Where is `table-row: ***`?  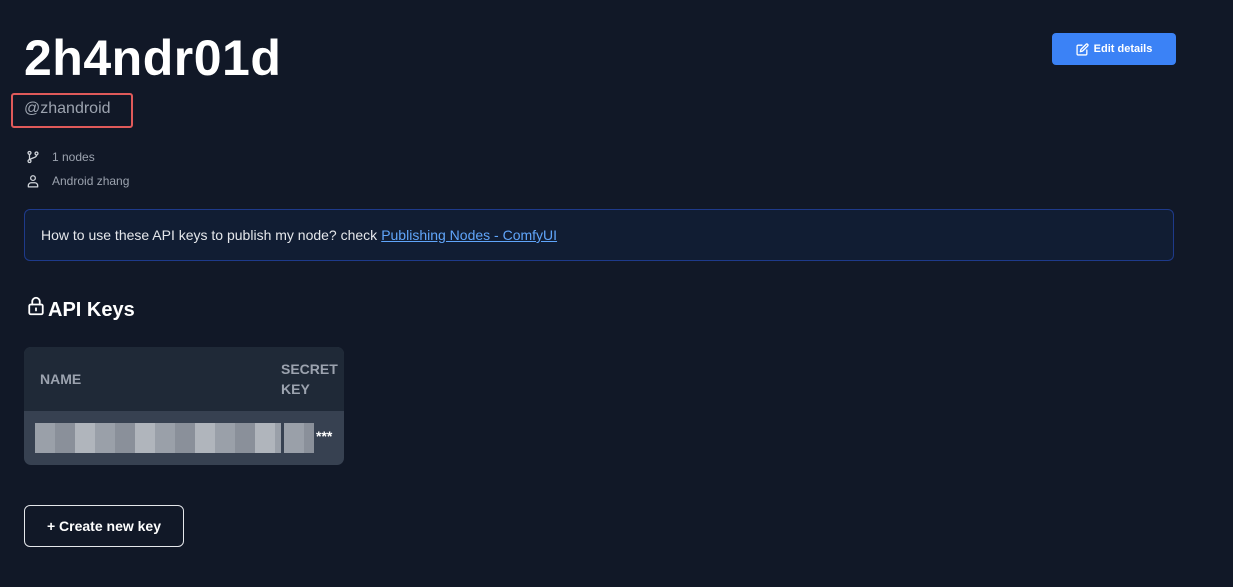
table-row: *** is located at coordinates (184, 438).